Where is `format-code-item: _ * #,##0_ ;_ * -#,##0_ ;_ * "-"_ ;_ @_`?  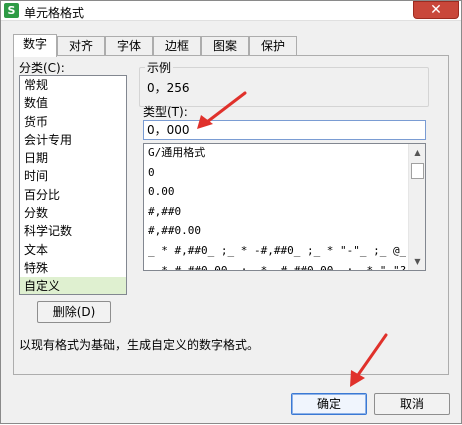 format-code-item: _ * #,##0_ ;_ * -#,##0_ ;_ * "-"_ ;_ @_ is located at coordinates (275, 252).